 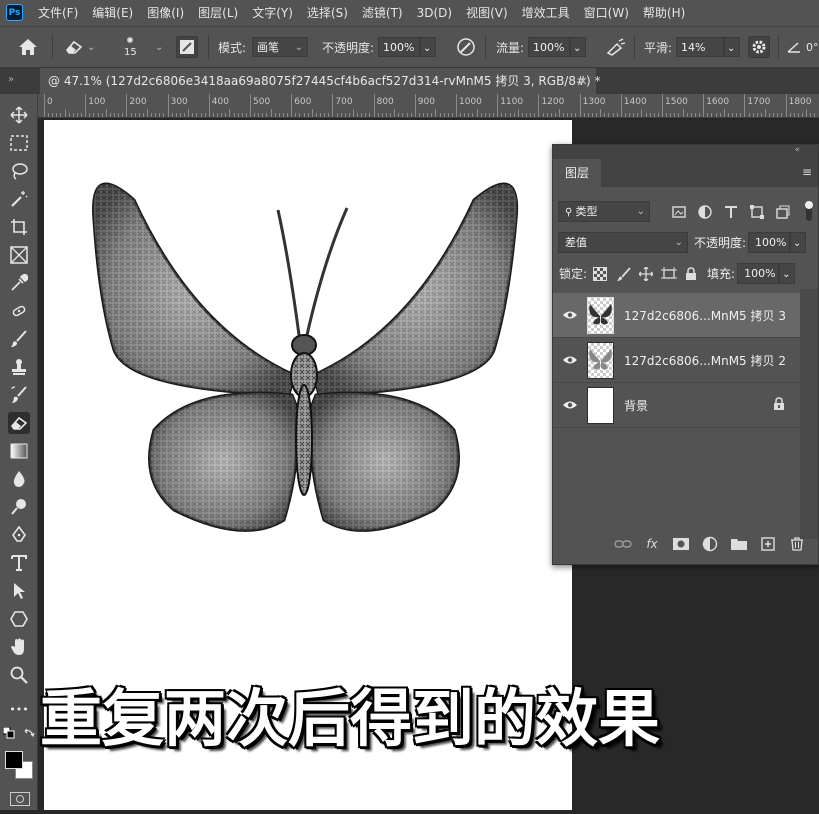 What do you see at coordinates (600, 273) in the screenshot?
I see `lock-transparent-icon` at bounding box center [600, 273].